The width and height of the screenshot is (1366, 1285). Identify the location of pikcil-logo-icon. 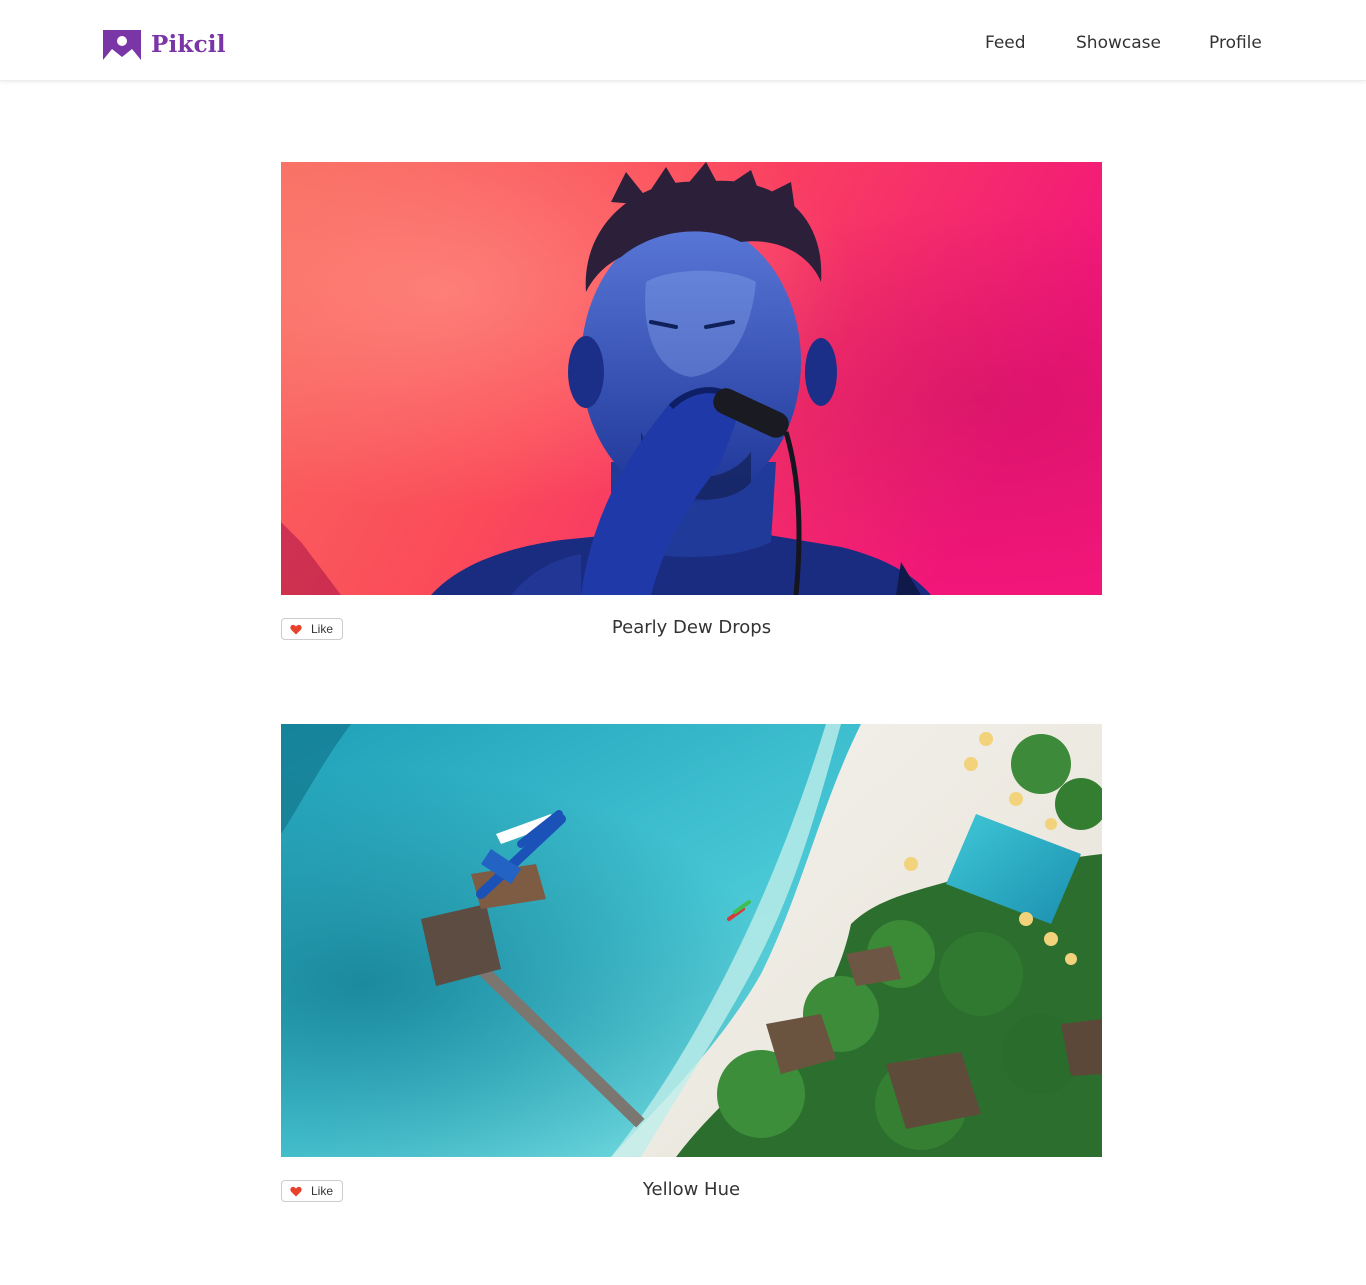
(122, 45).